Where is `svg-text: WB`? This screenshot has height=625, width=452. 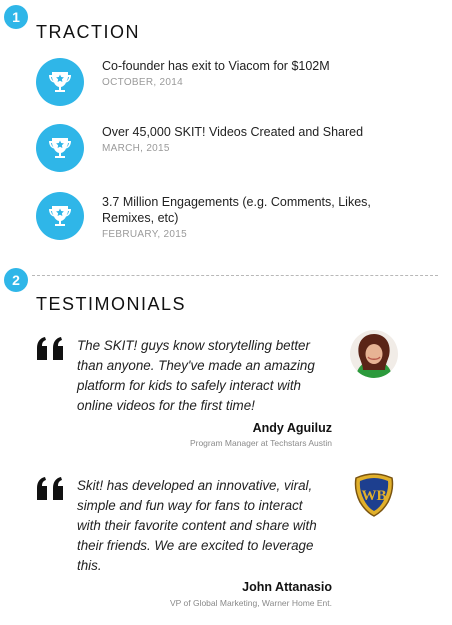 svg-text: WB is located at coordinates (373, 496).